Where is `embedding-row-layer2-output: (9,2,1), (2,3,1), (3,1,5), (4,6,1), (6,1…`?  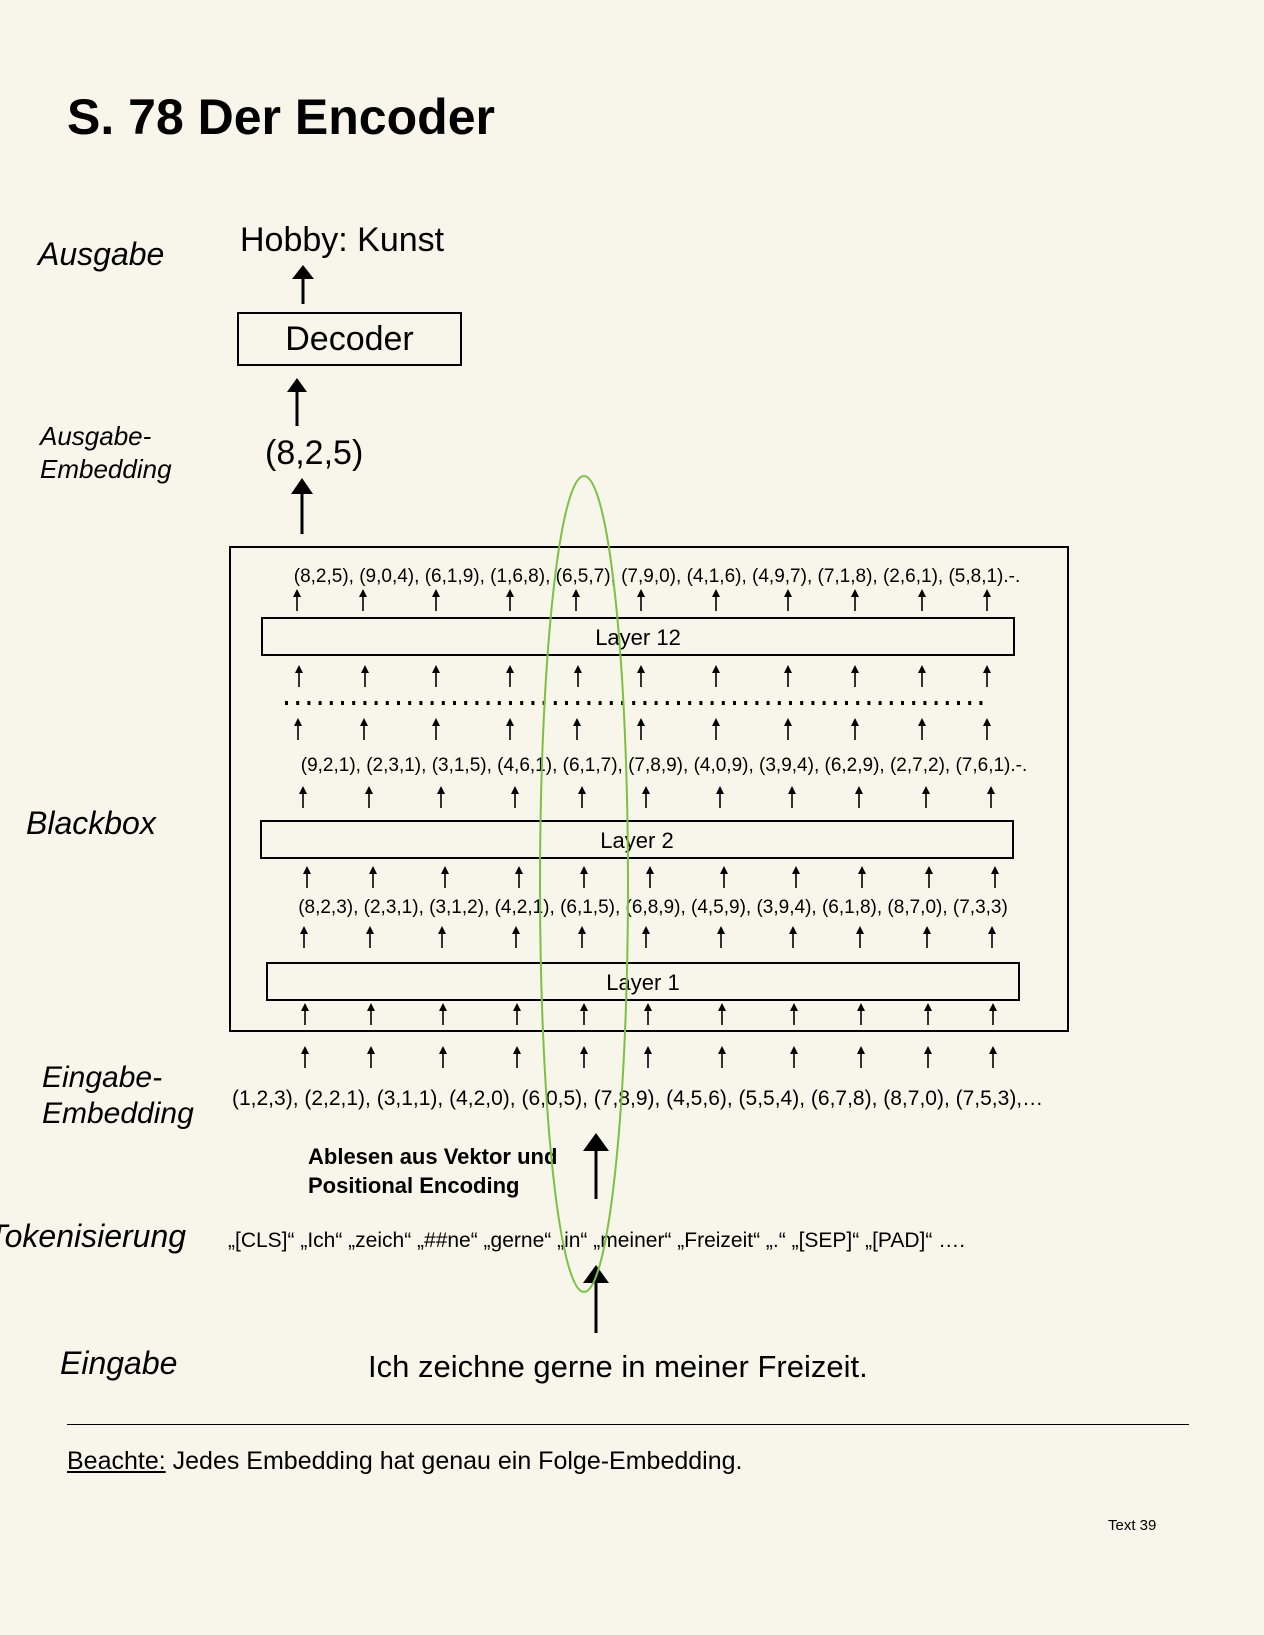 embedding-row-layer2-output: (9,2,1), (2,3,1), (3,1,5), (4,6,1), (6,1… is located at coordinates (664, 765).